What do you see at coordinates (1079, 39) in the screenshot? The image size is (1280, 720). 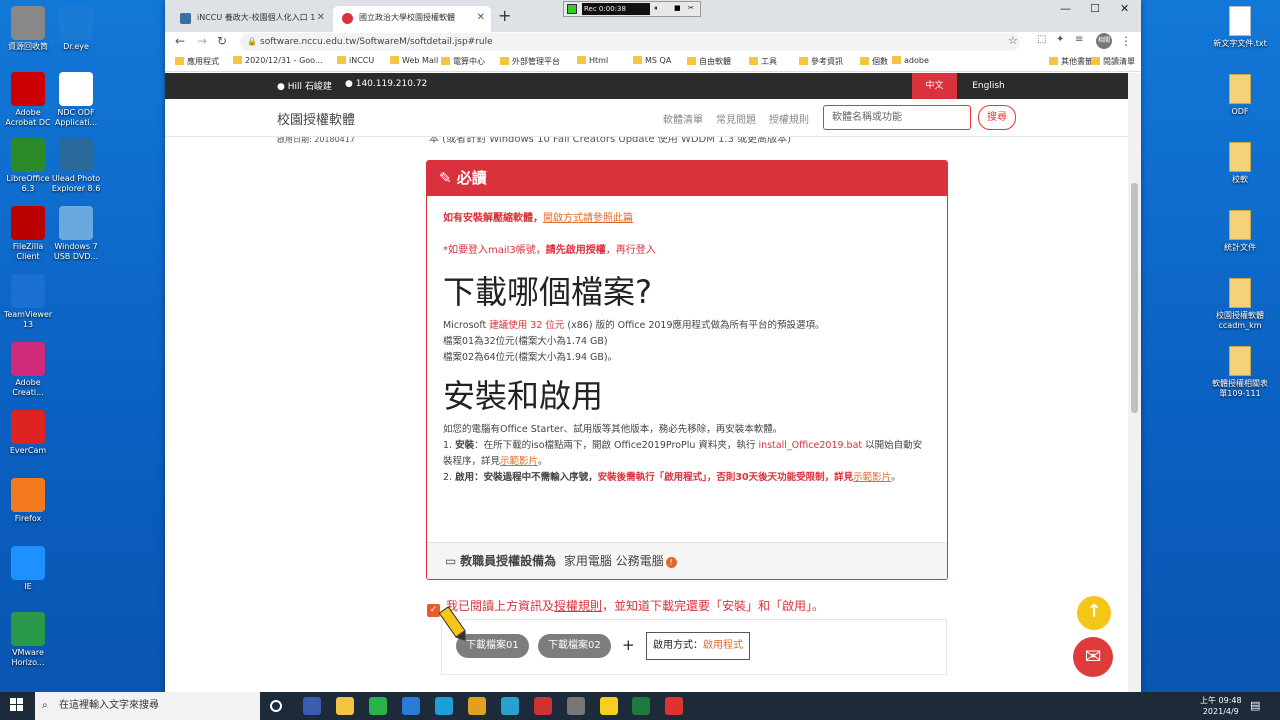 I see `list-icon: ≡` at bounding box center [1079, 39].